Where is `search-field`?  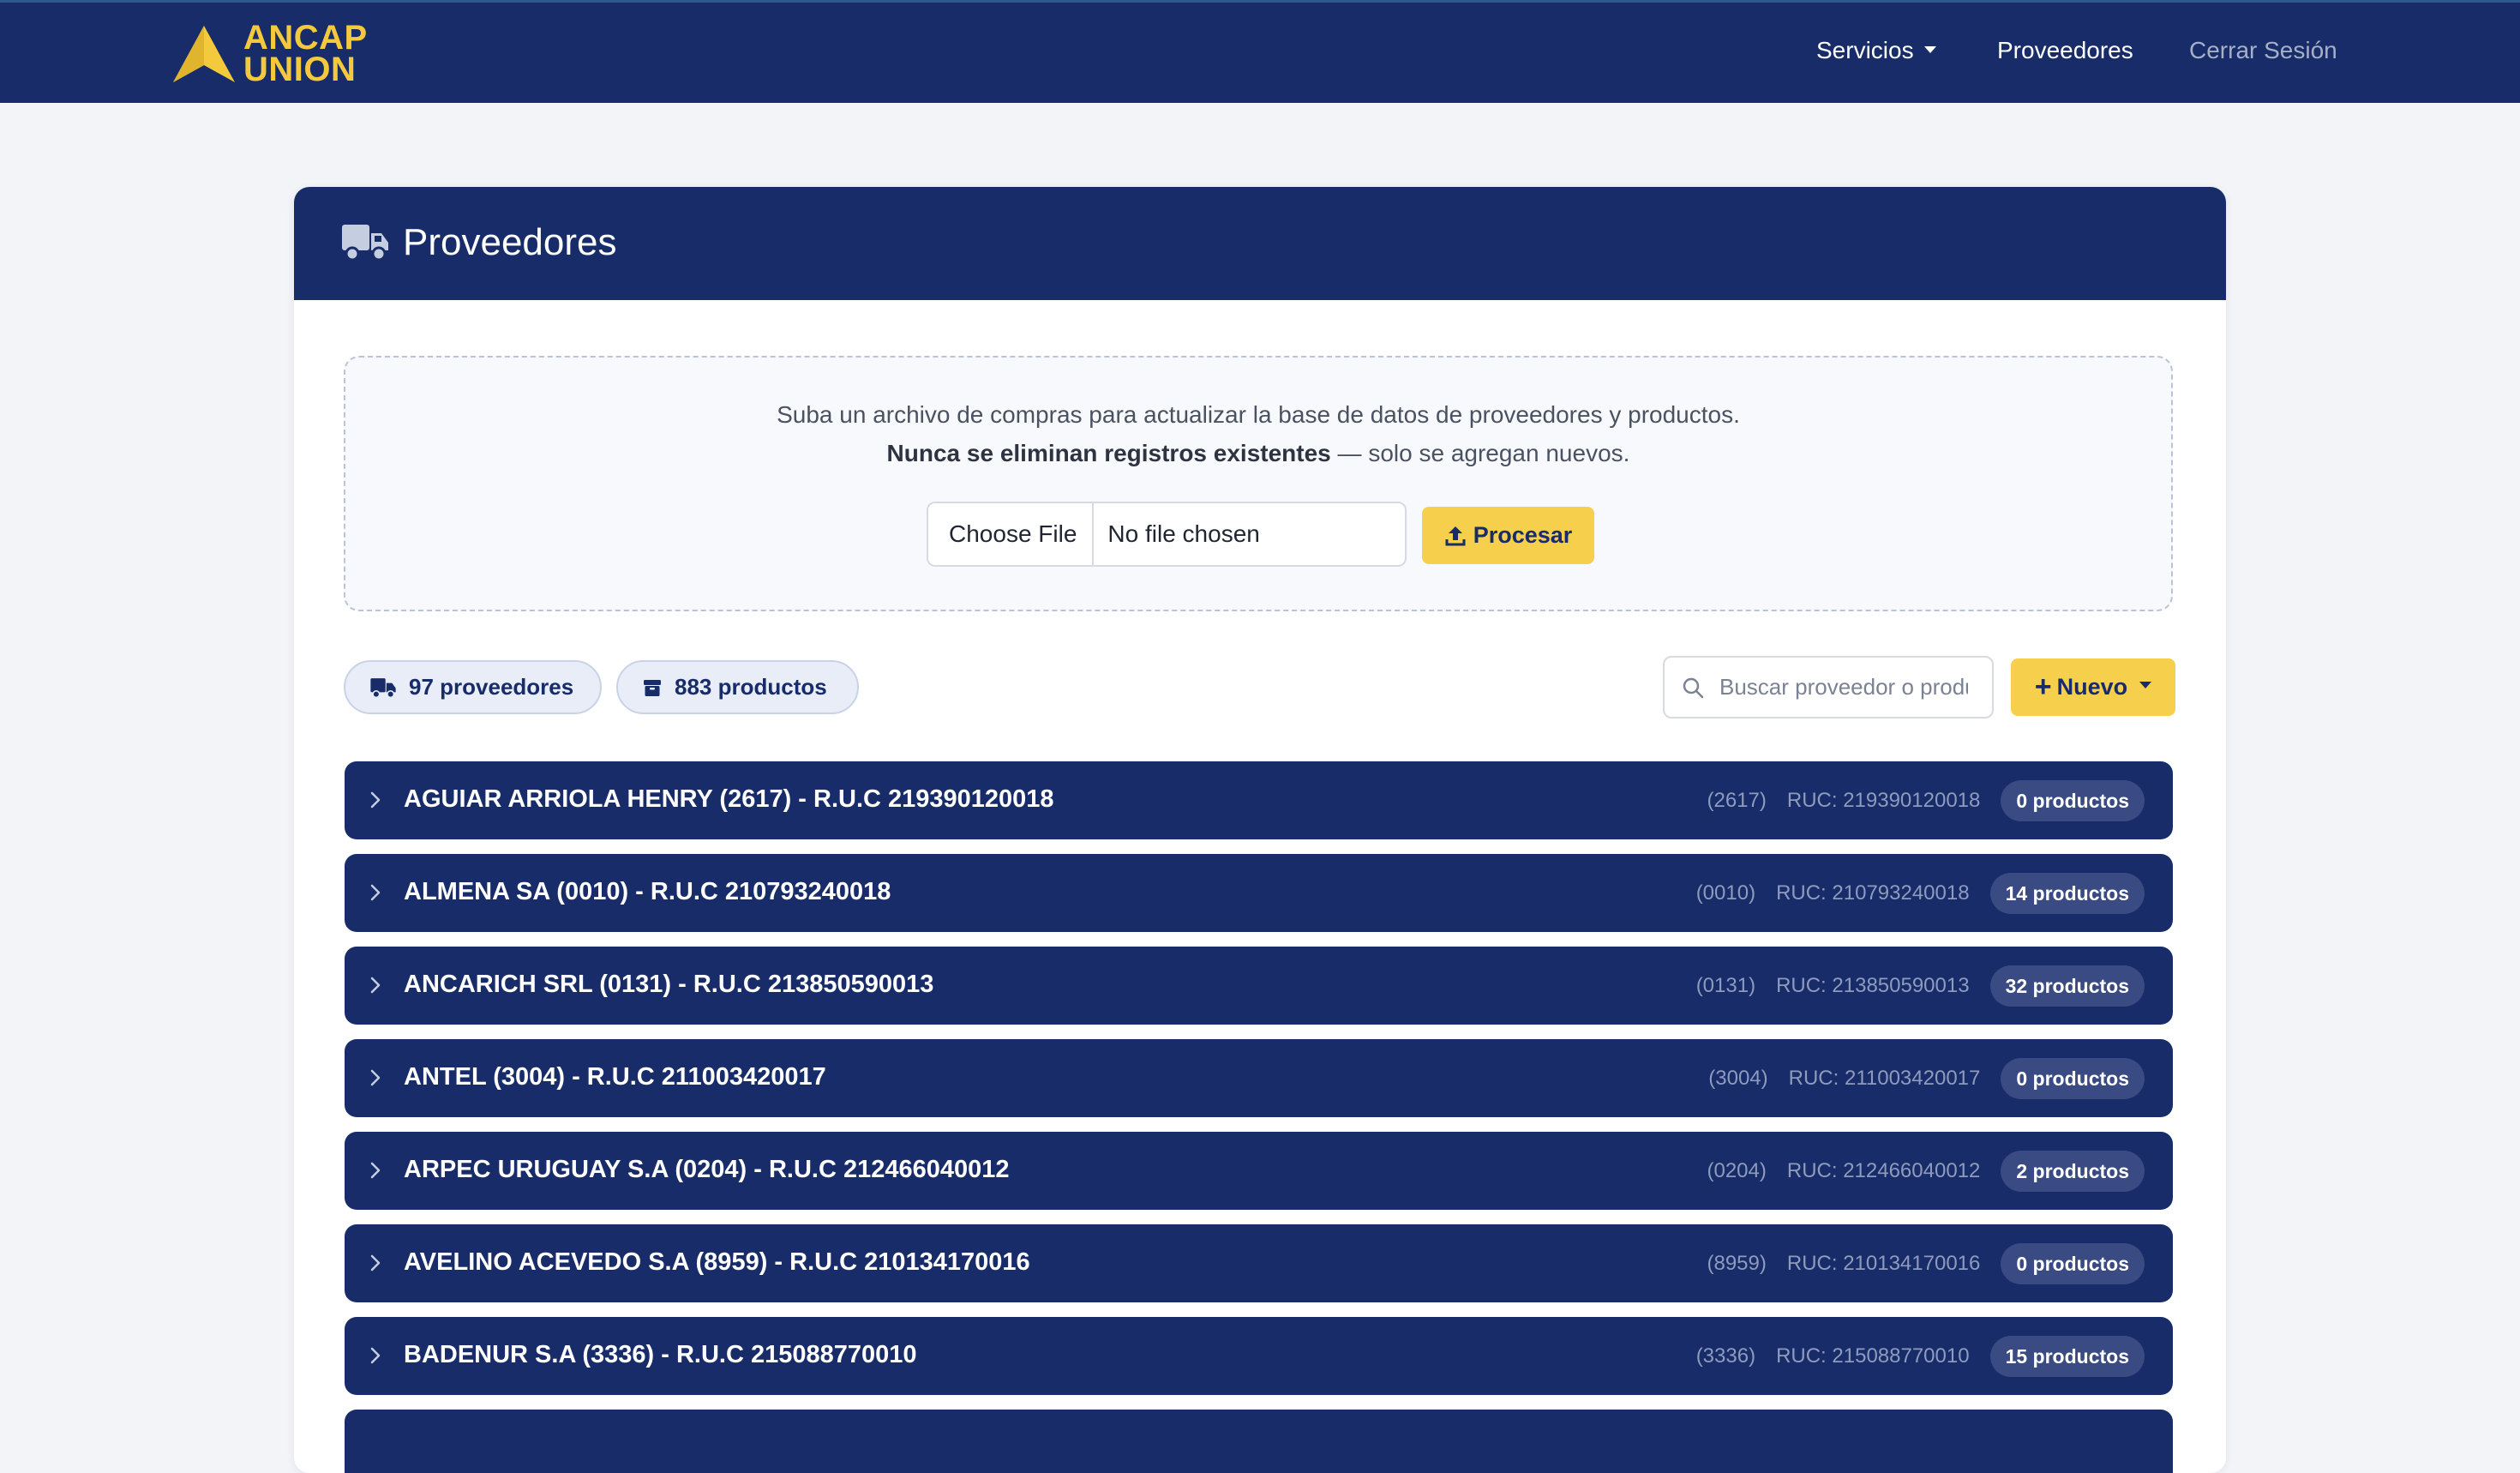 search-field is located at coordinates (1828, 687).